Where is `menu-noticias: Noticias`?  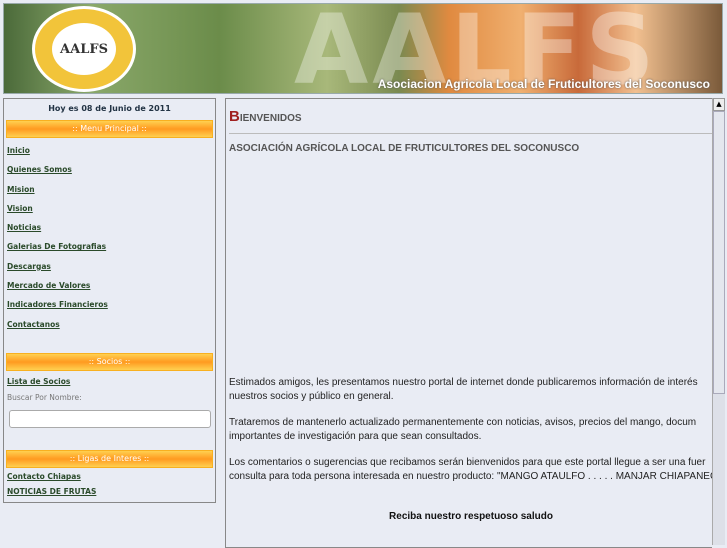
menu-noticias: Noticias is located at coordinates (111, 227).